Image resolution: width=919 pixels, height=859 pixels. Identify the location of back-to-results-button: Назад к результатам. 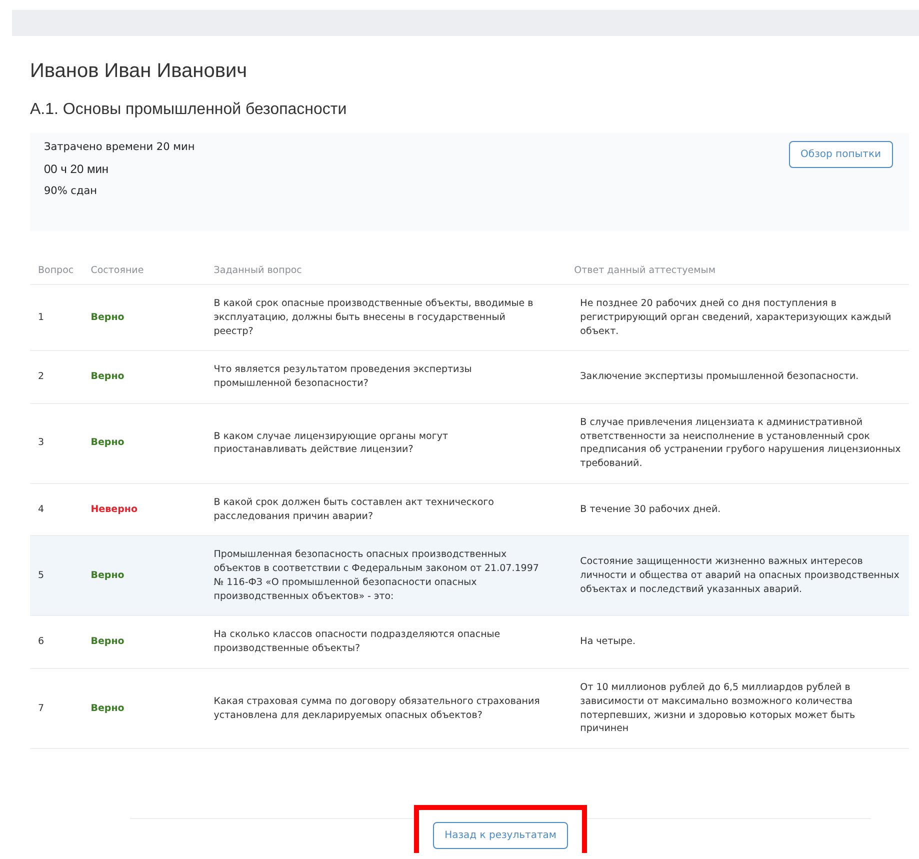
(500, 835).